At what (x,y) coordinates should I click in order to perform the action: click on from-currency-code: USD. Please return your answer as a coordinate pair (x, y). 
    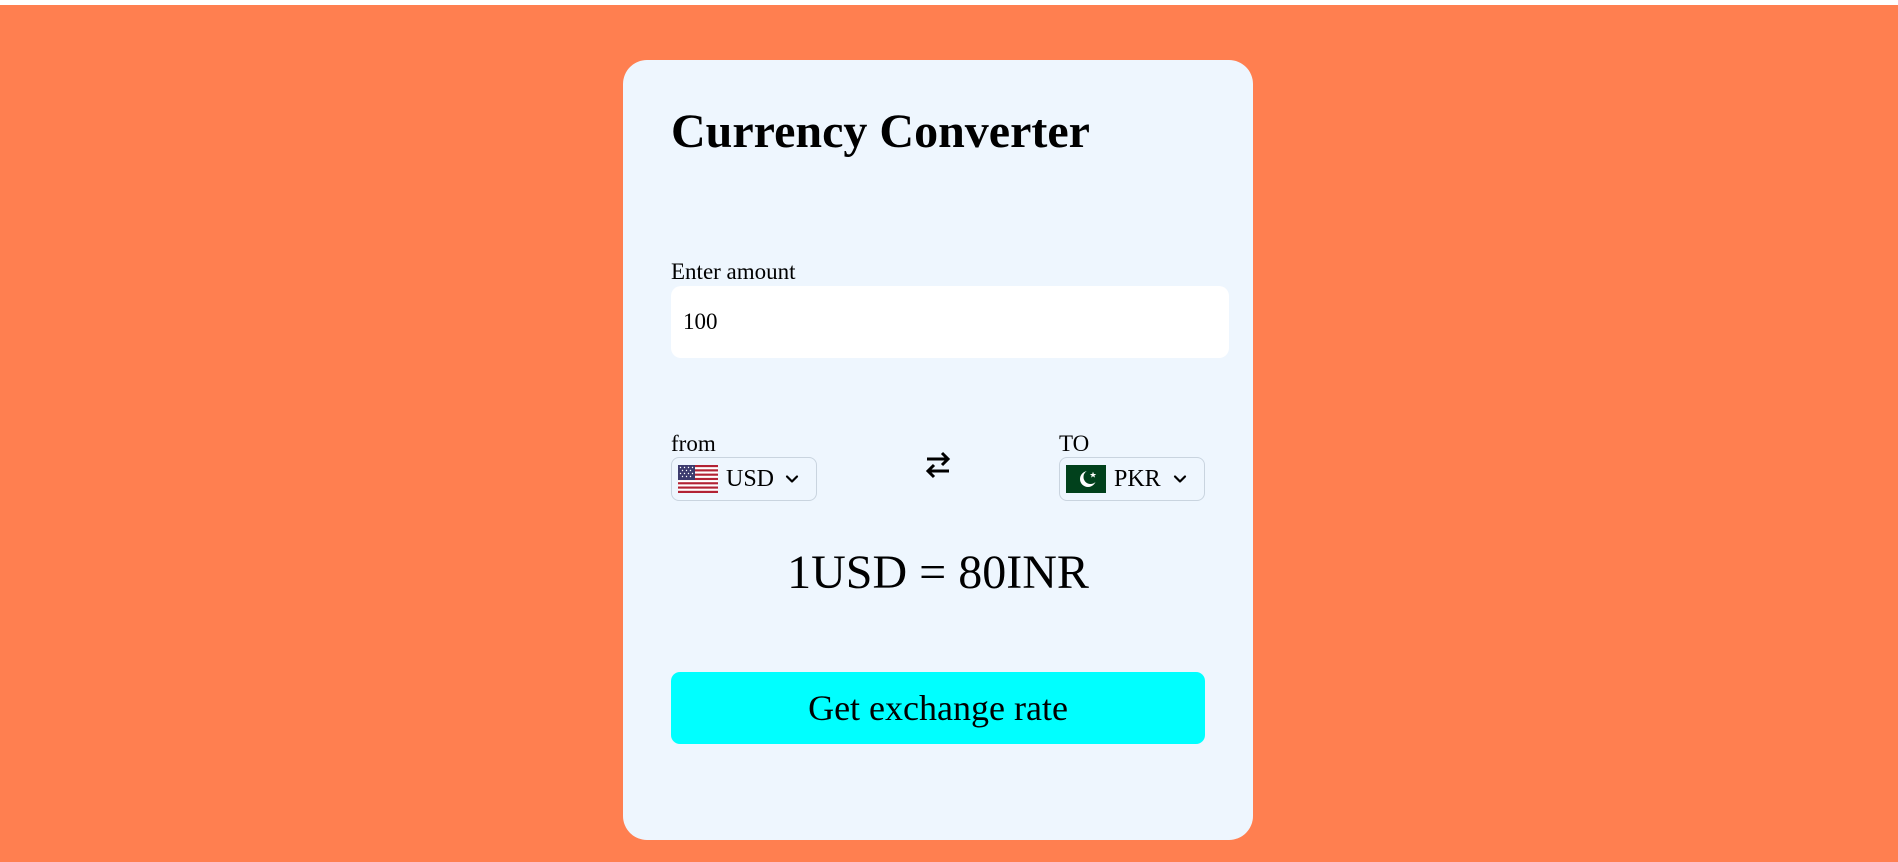
    Looking at the image, I should click on (750, 478).